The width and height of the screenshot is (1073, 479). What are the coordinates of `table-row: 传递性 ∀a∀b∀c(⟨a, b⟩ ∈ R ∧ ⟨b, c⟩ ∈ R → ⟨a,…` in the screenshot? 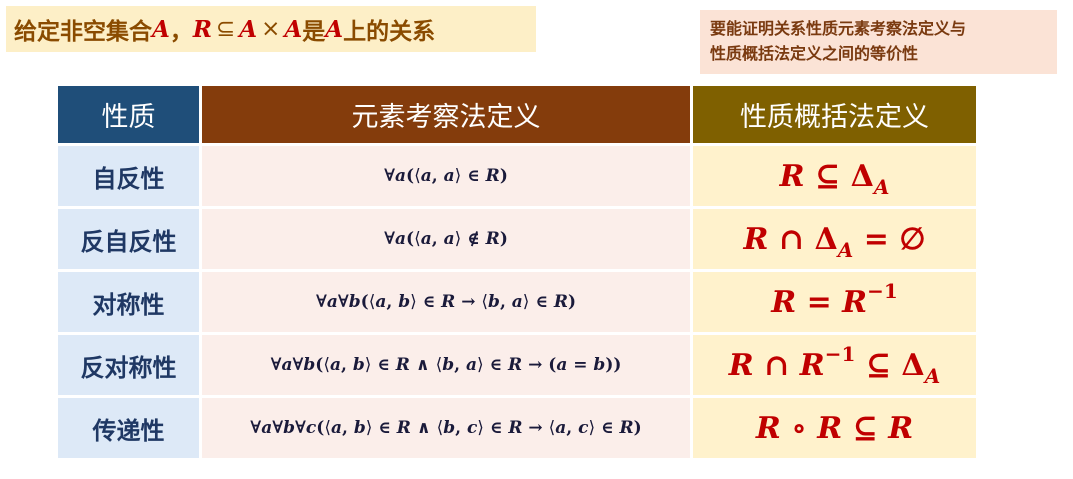 It's located at (518, 429).